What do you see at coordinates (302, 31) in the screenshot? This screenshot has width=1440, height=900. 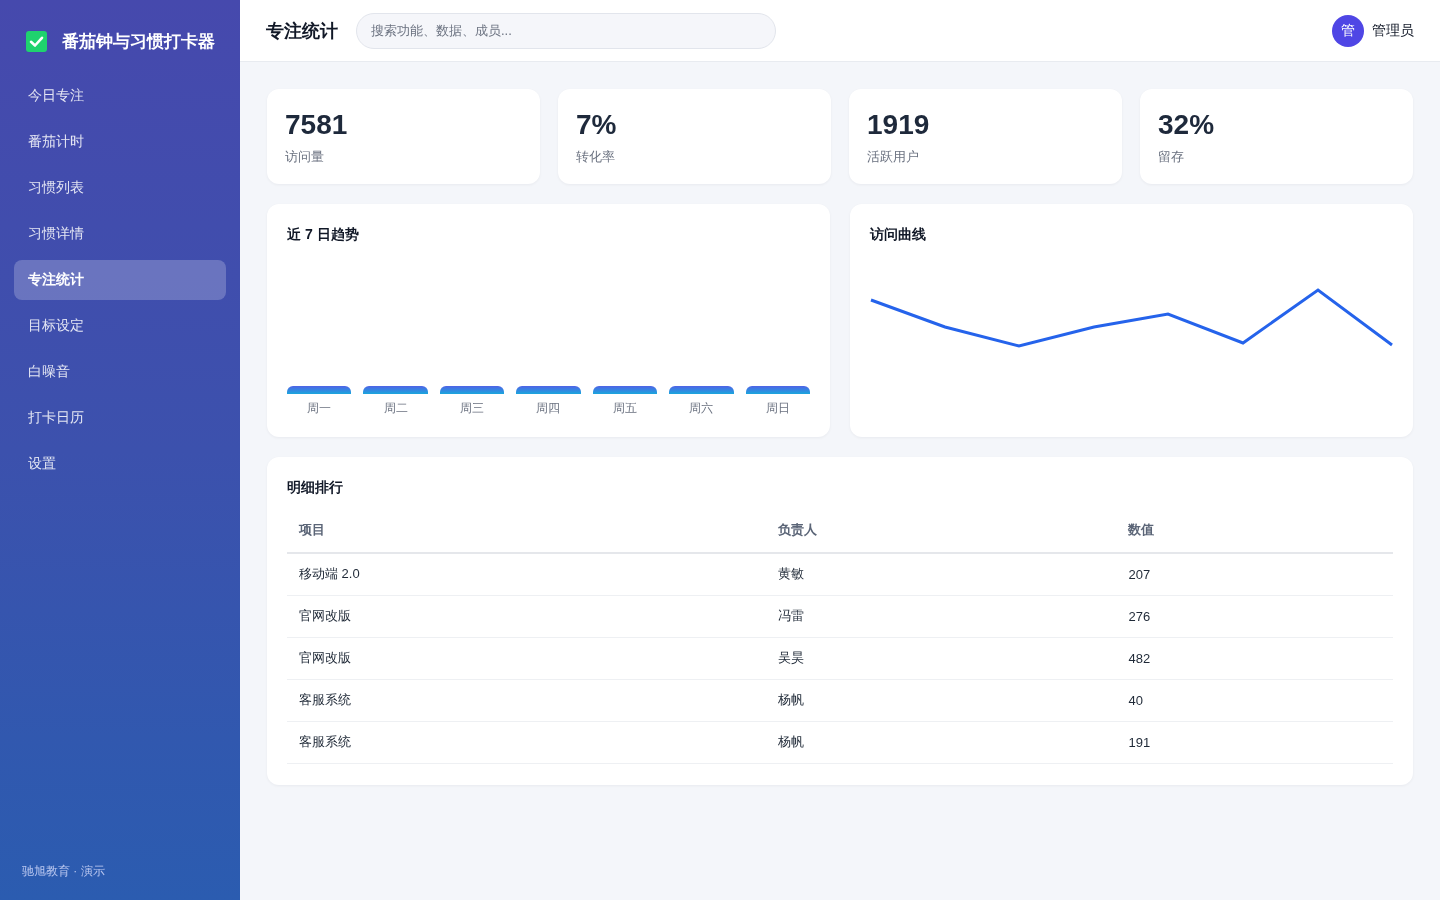 I see `page-title: 专注统计` at bounding box center [302, 31].